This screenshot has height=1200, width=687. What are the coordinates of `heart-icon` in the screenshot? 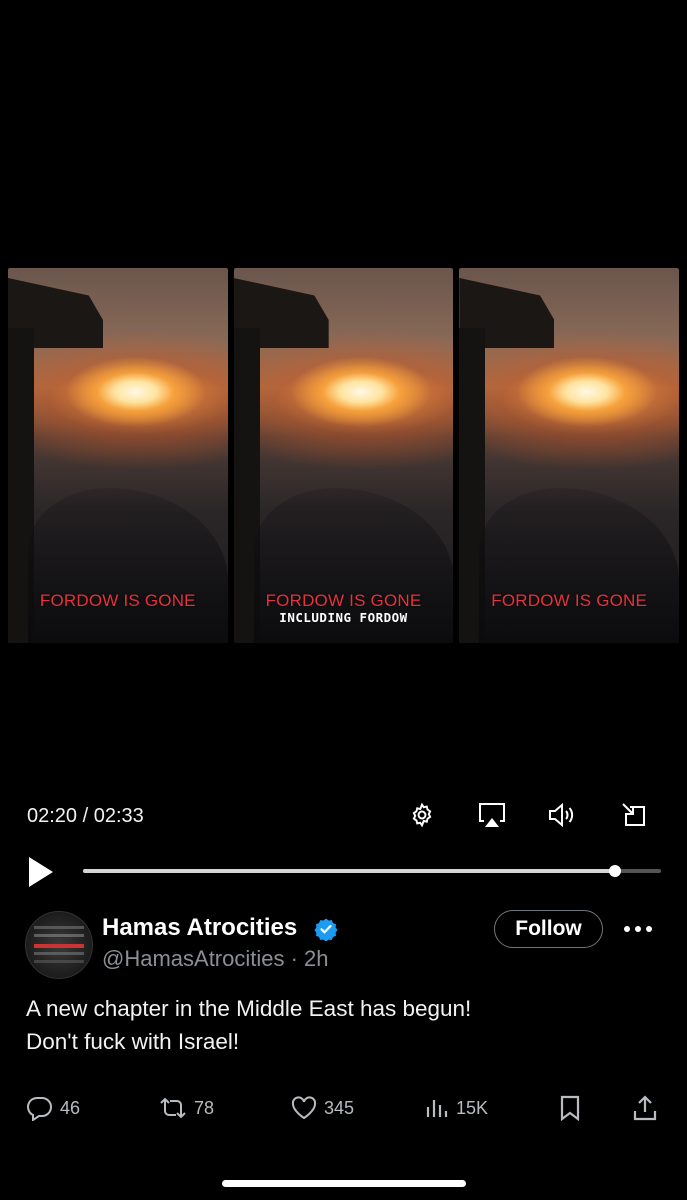 It's located at (304, 1108).